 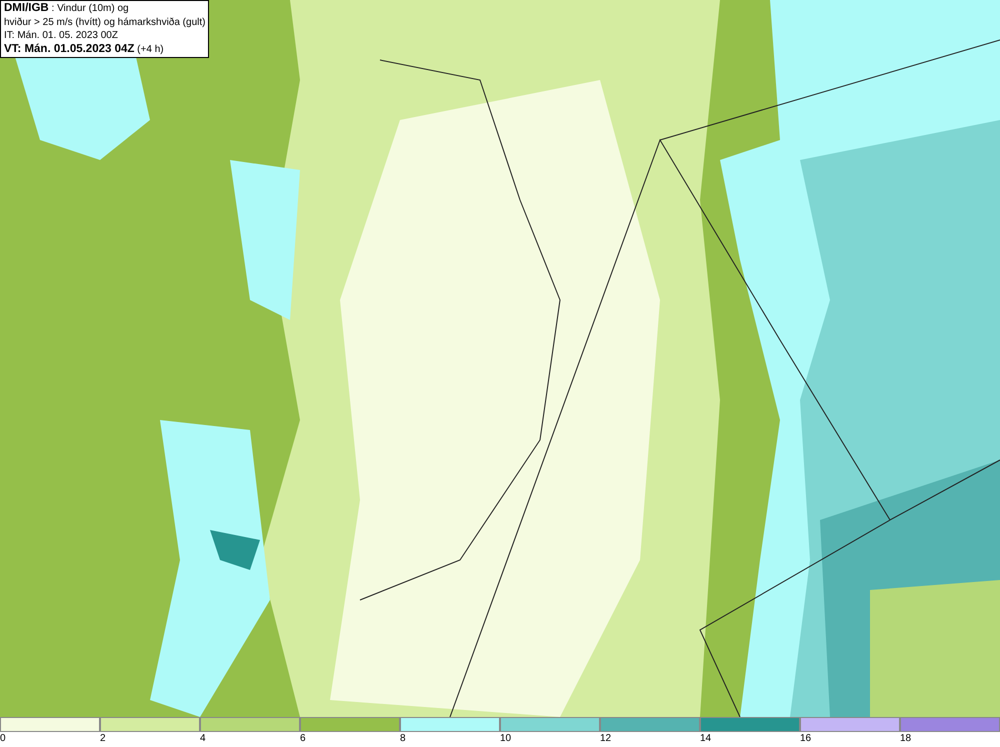 I want to click on info-text: VT: Mán. 01.05.2023 04Z (+4 h), so click(x=84, y=49).